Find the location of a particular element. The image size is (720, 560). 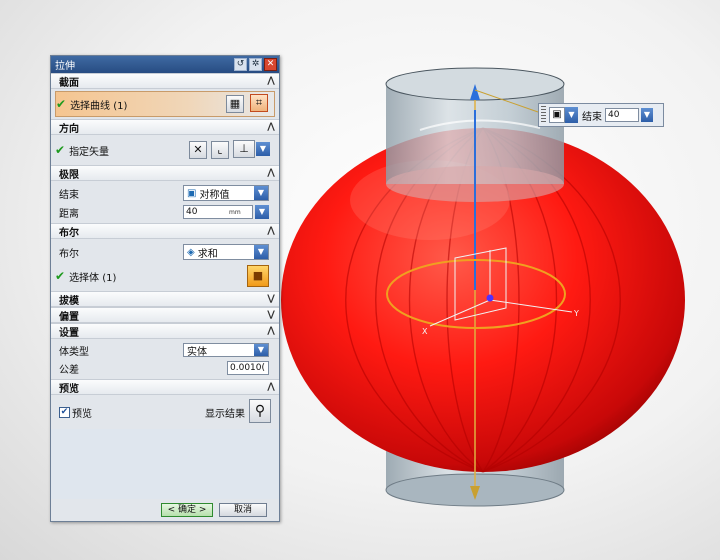

gear-icon: ✲ is located at coordinates (255, 64).